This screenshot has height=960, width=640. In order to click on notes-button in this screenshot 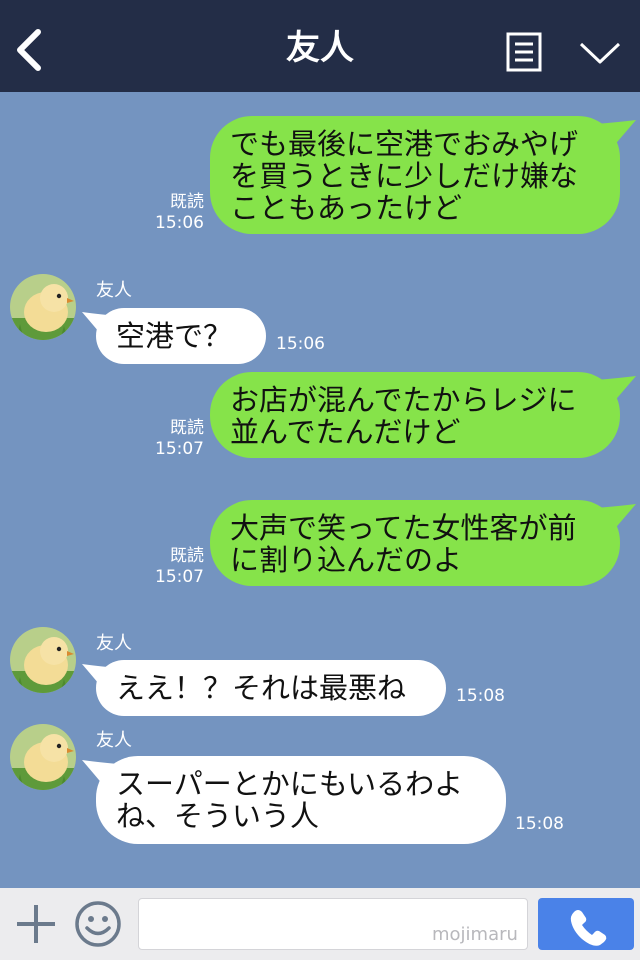, I will do `click(524, 52)`.